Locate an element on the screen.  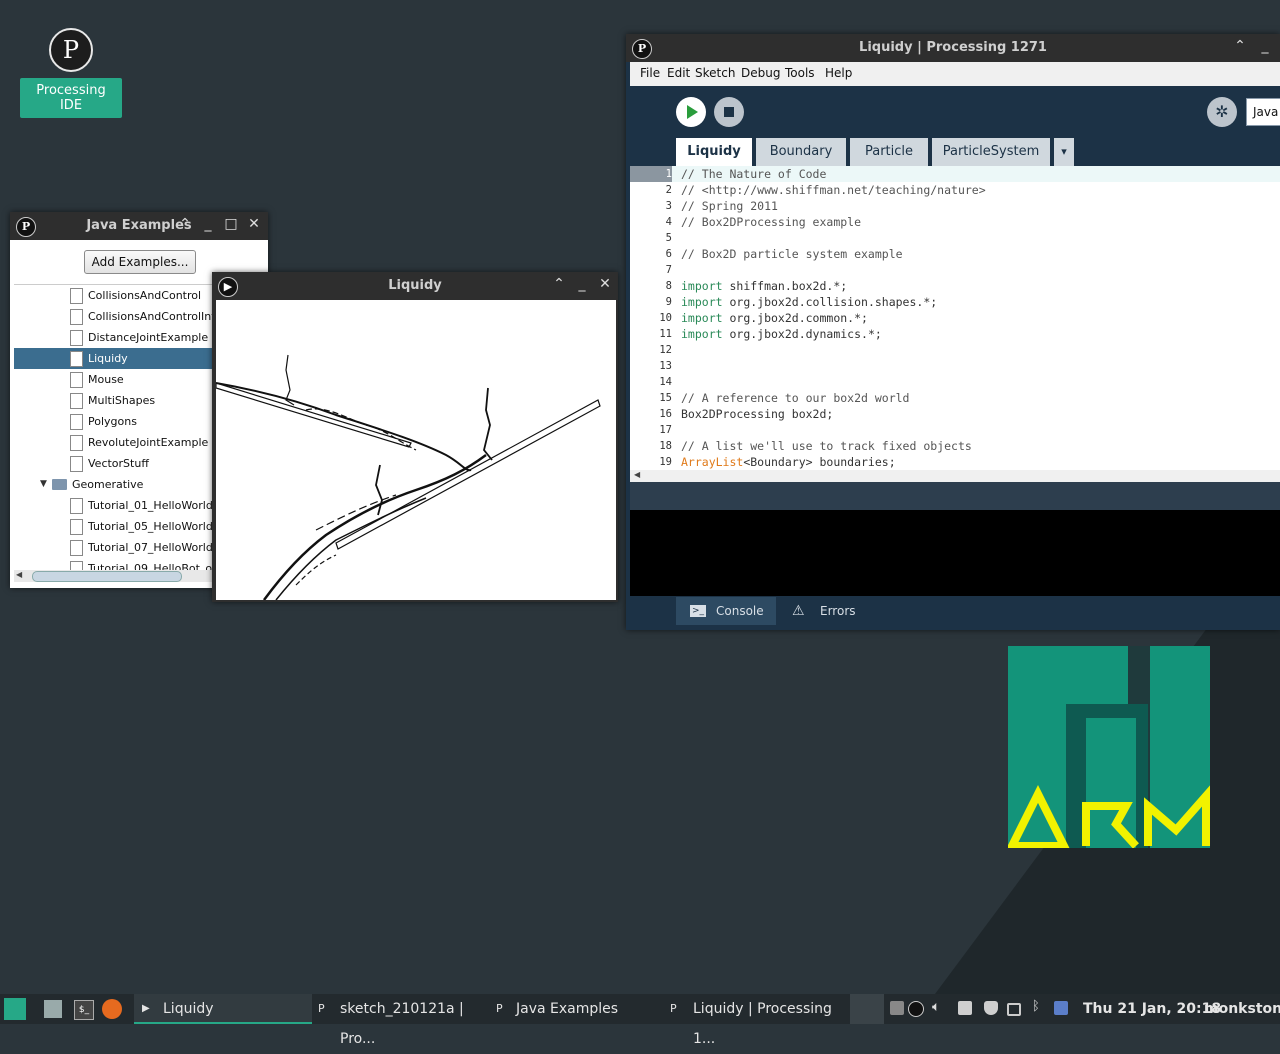
ide-titlebar: P Liquidy | Processing 1271 ⌃ _ is located at coordinates (953, 48).